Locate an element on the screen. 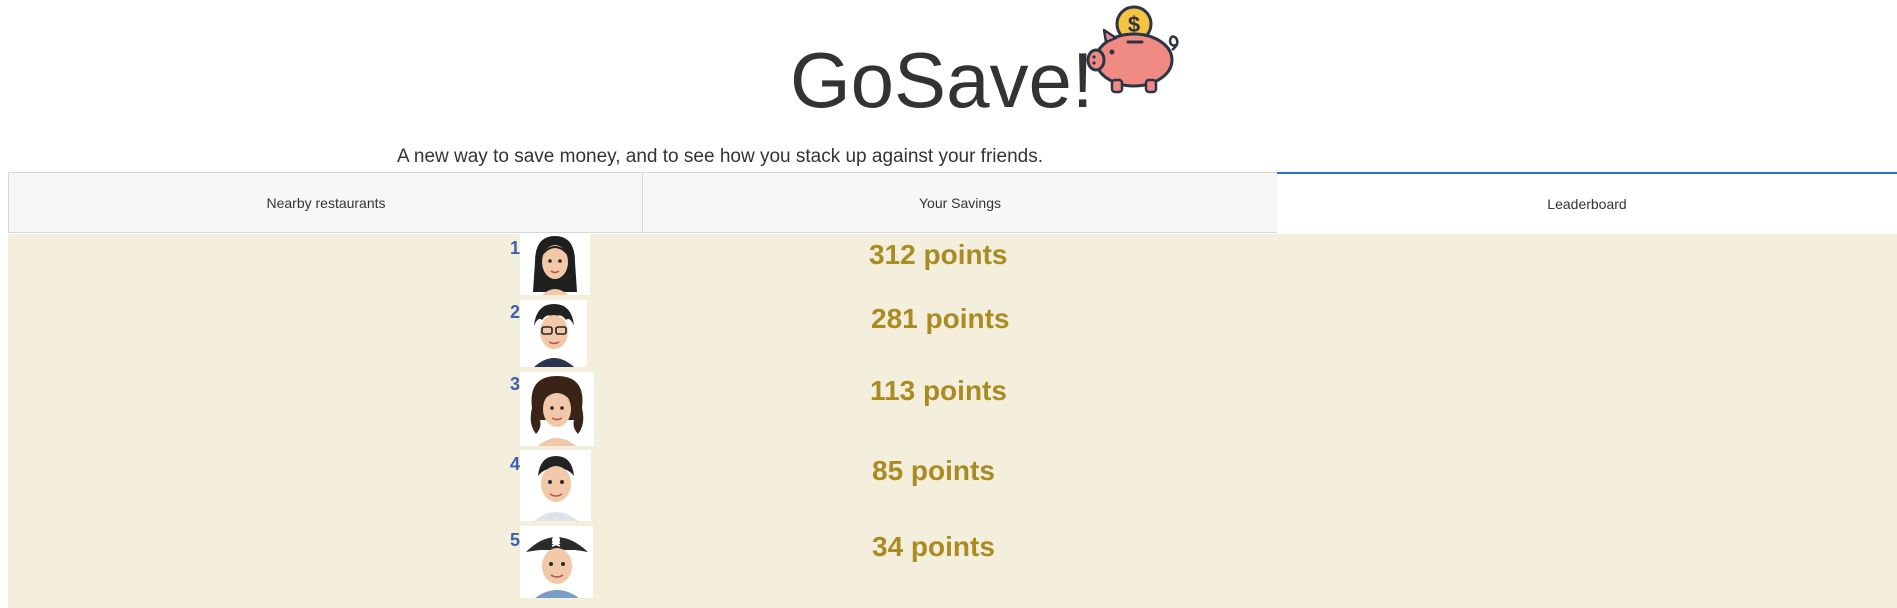 The image size is (1897, 608). points-value: 281 points is located at coordinates (940, 318).